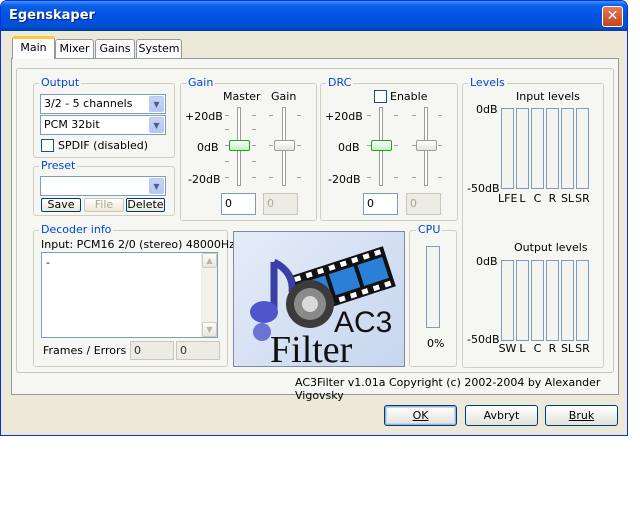  What do you see at coordinates (487, 109) in the screenshot?
I see `input-levels-top: 0dB` at bounding box center [487, 109].